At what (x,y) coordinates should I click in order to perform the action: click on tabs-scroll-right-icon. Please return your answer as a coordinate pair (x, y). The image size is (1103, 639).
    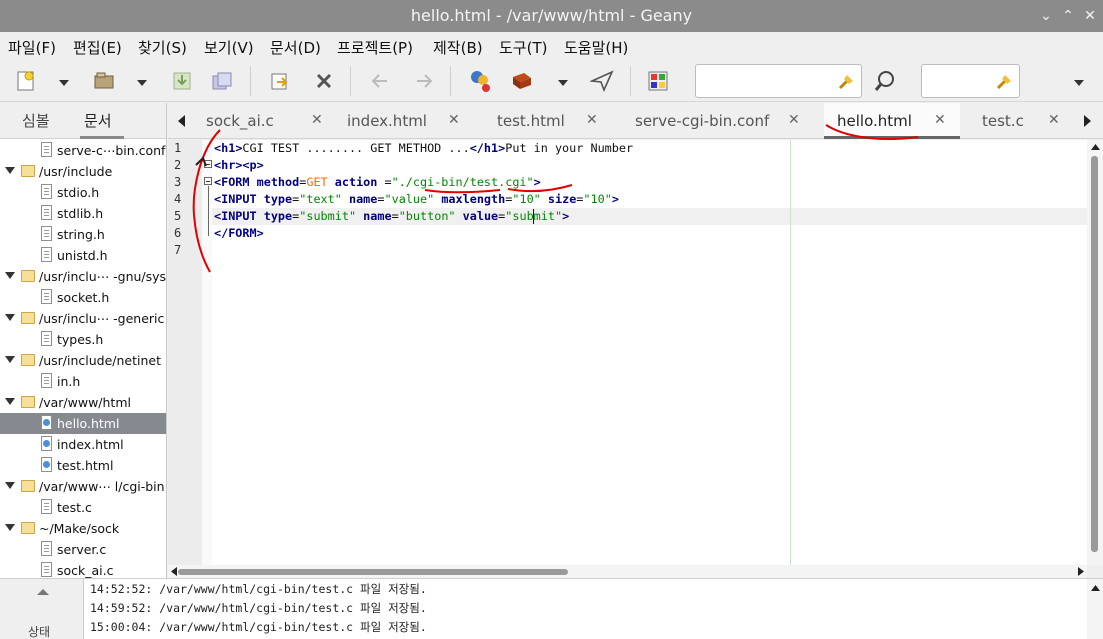
    Looking at the image, I should click on (1087, 121).